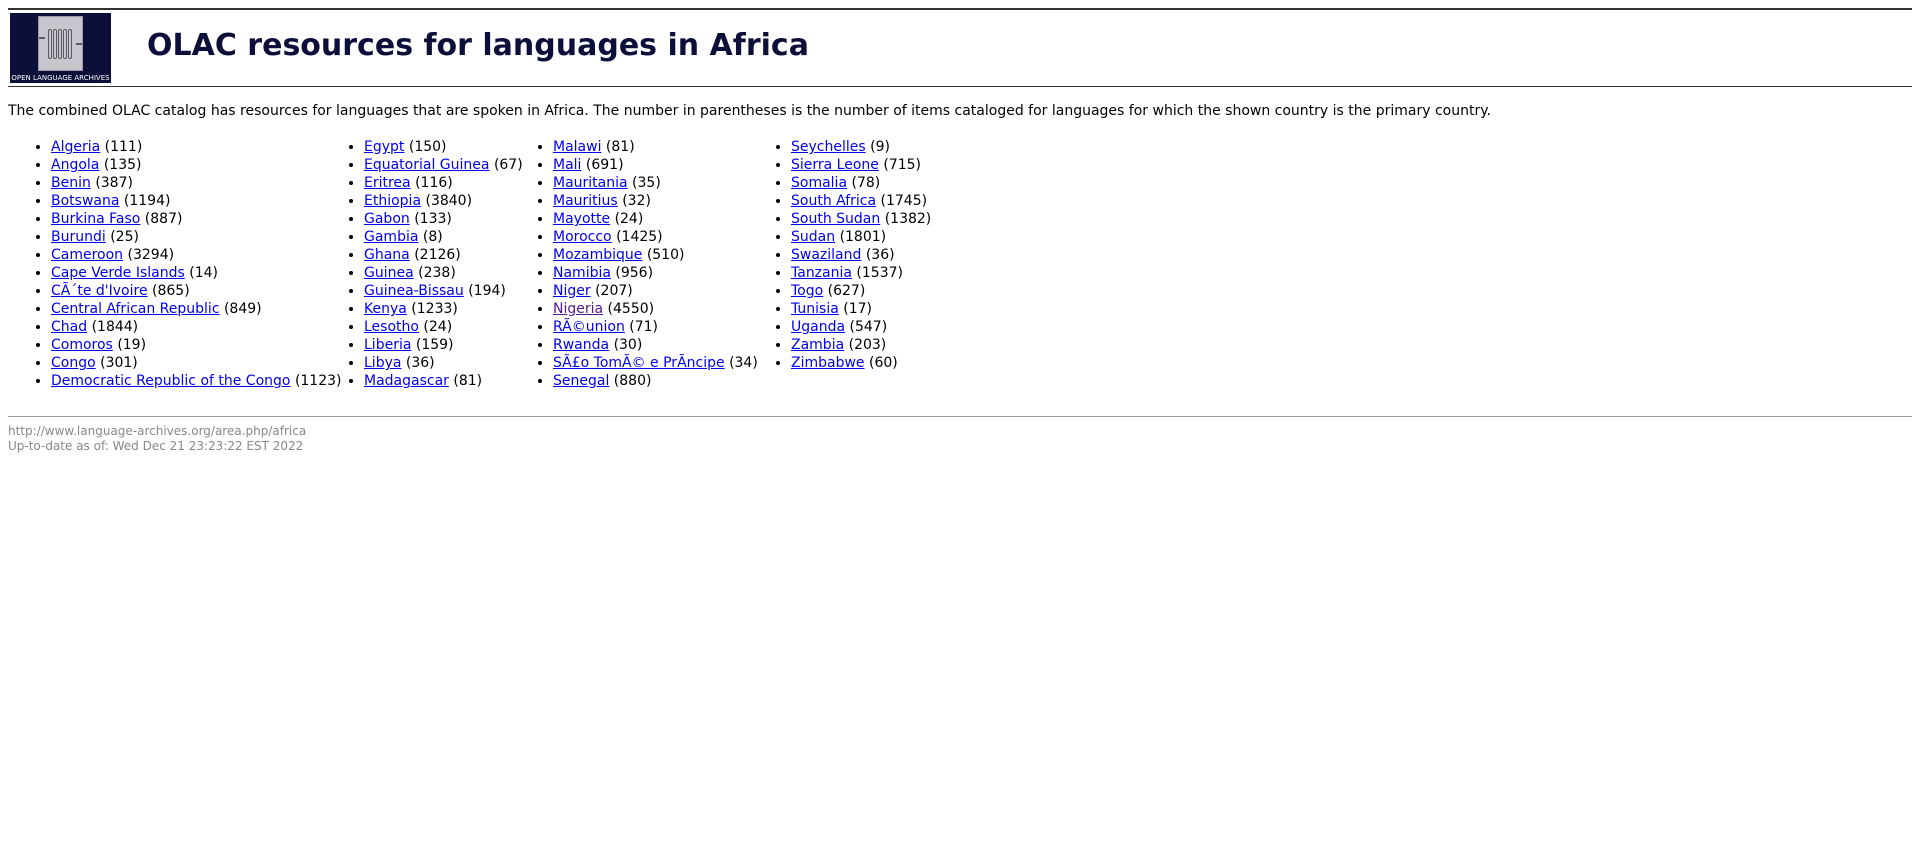  Describe the element at coordinates (414, 291) in the screenshot. I see `country-link: Guinea-Bissau` at that location.